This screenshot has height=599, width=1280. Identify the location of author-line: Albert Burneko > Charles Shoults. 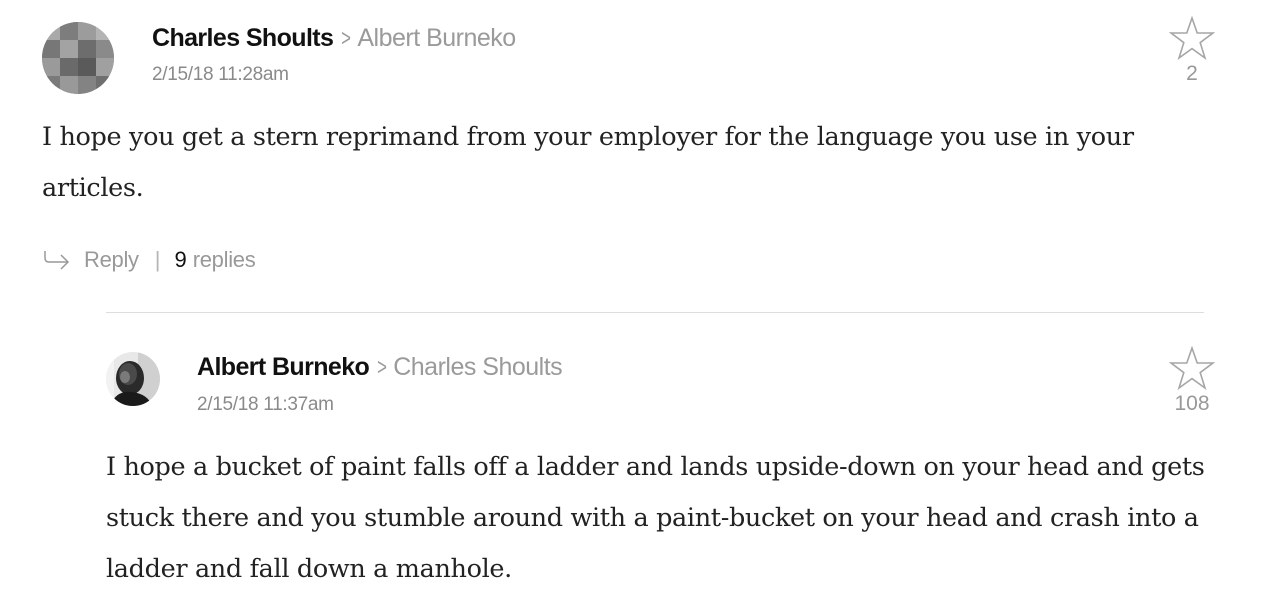
(380, 367).